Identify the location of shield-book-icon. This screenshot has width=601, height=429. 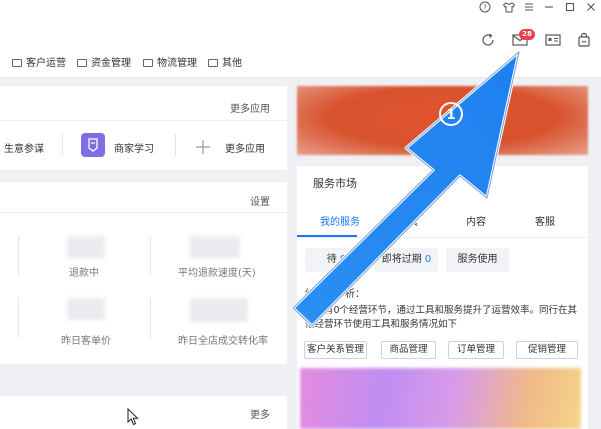
(93, 145).